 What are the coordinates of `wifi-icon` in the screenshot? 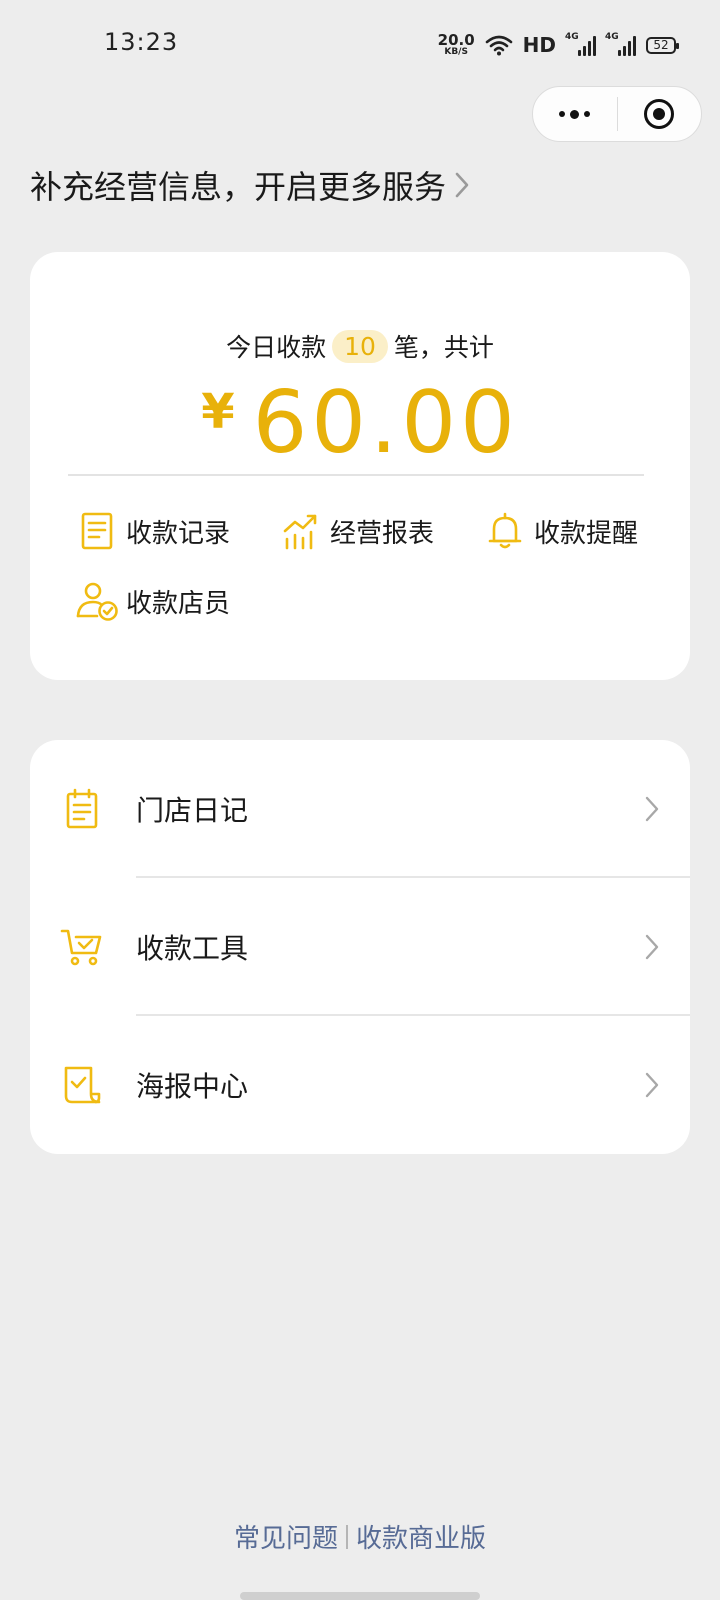 It's located at (498, 45).